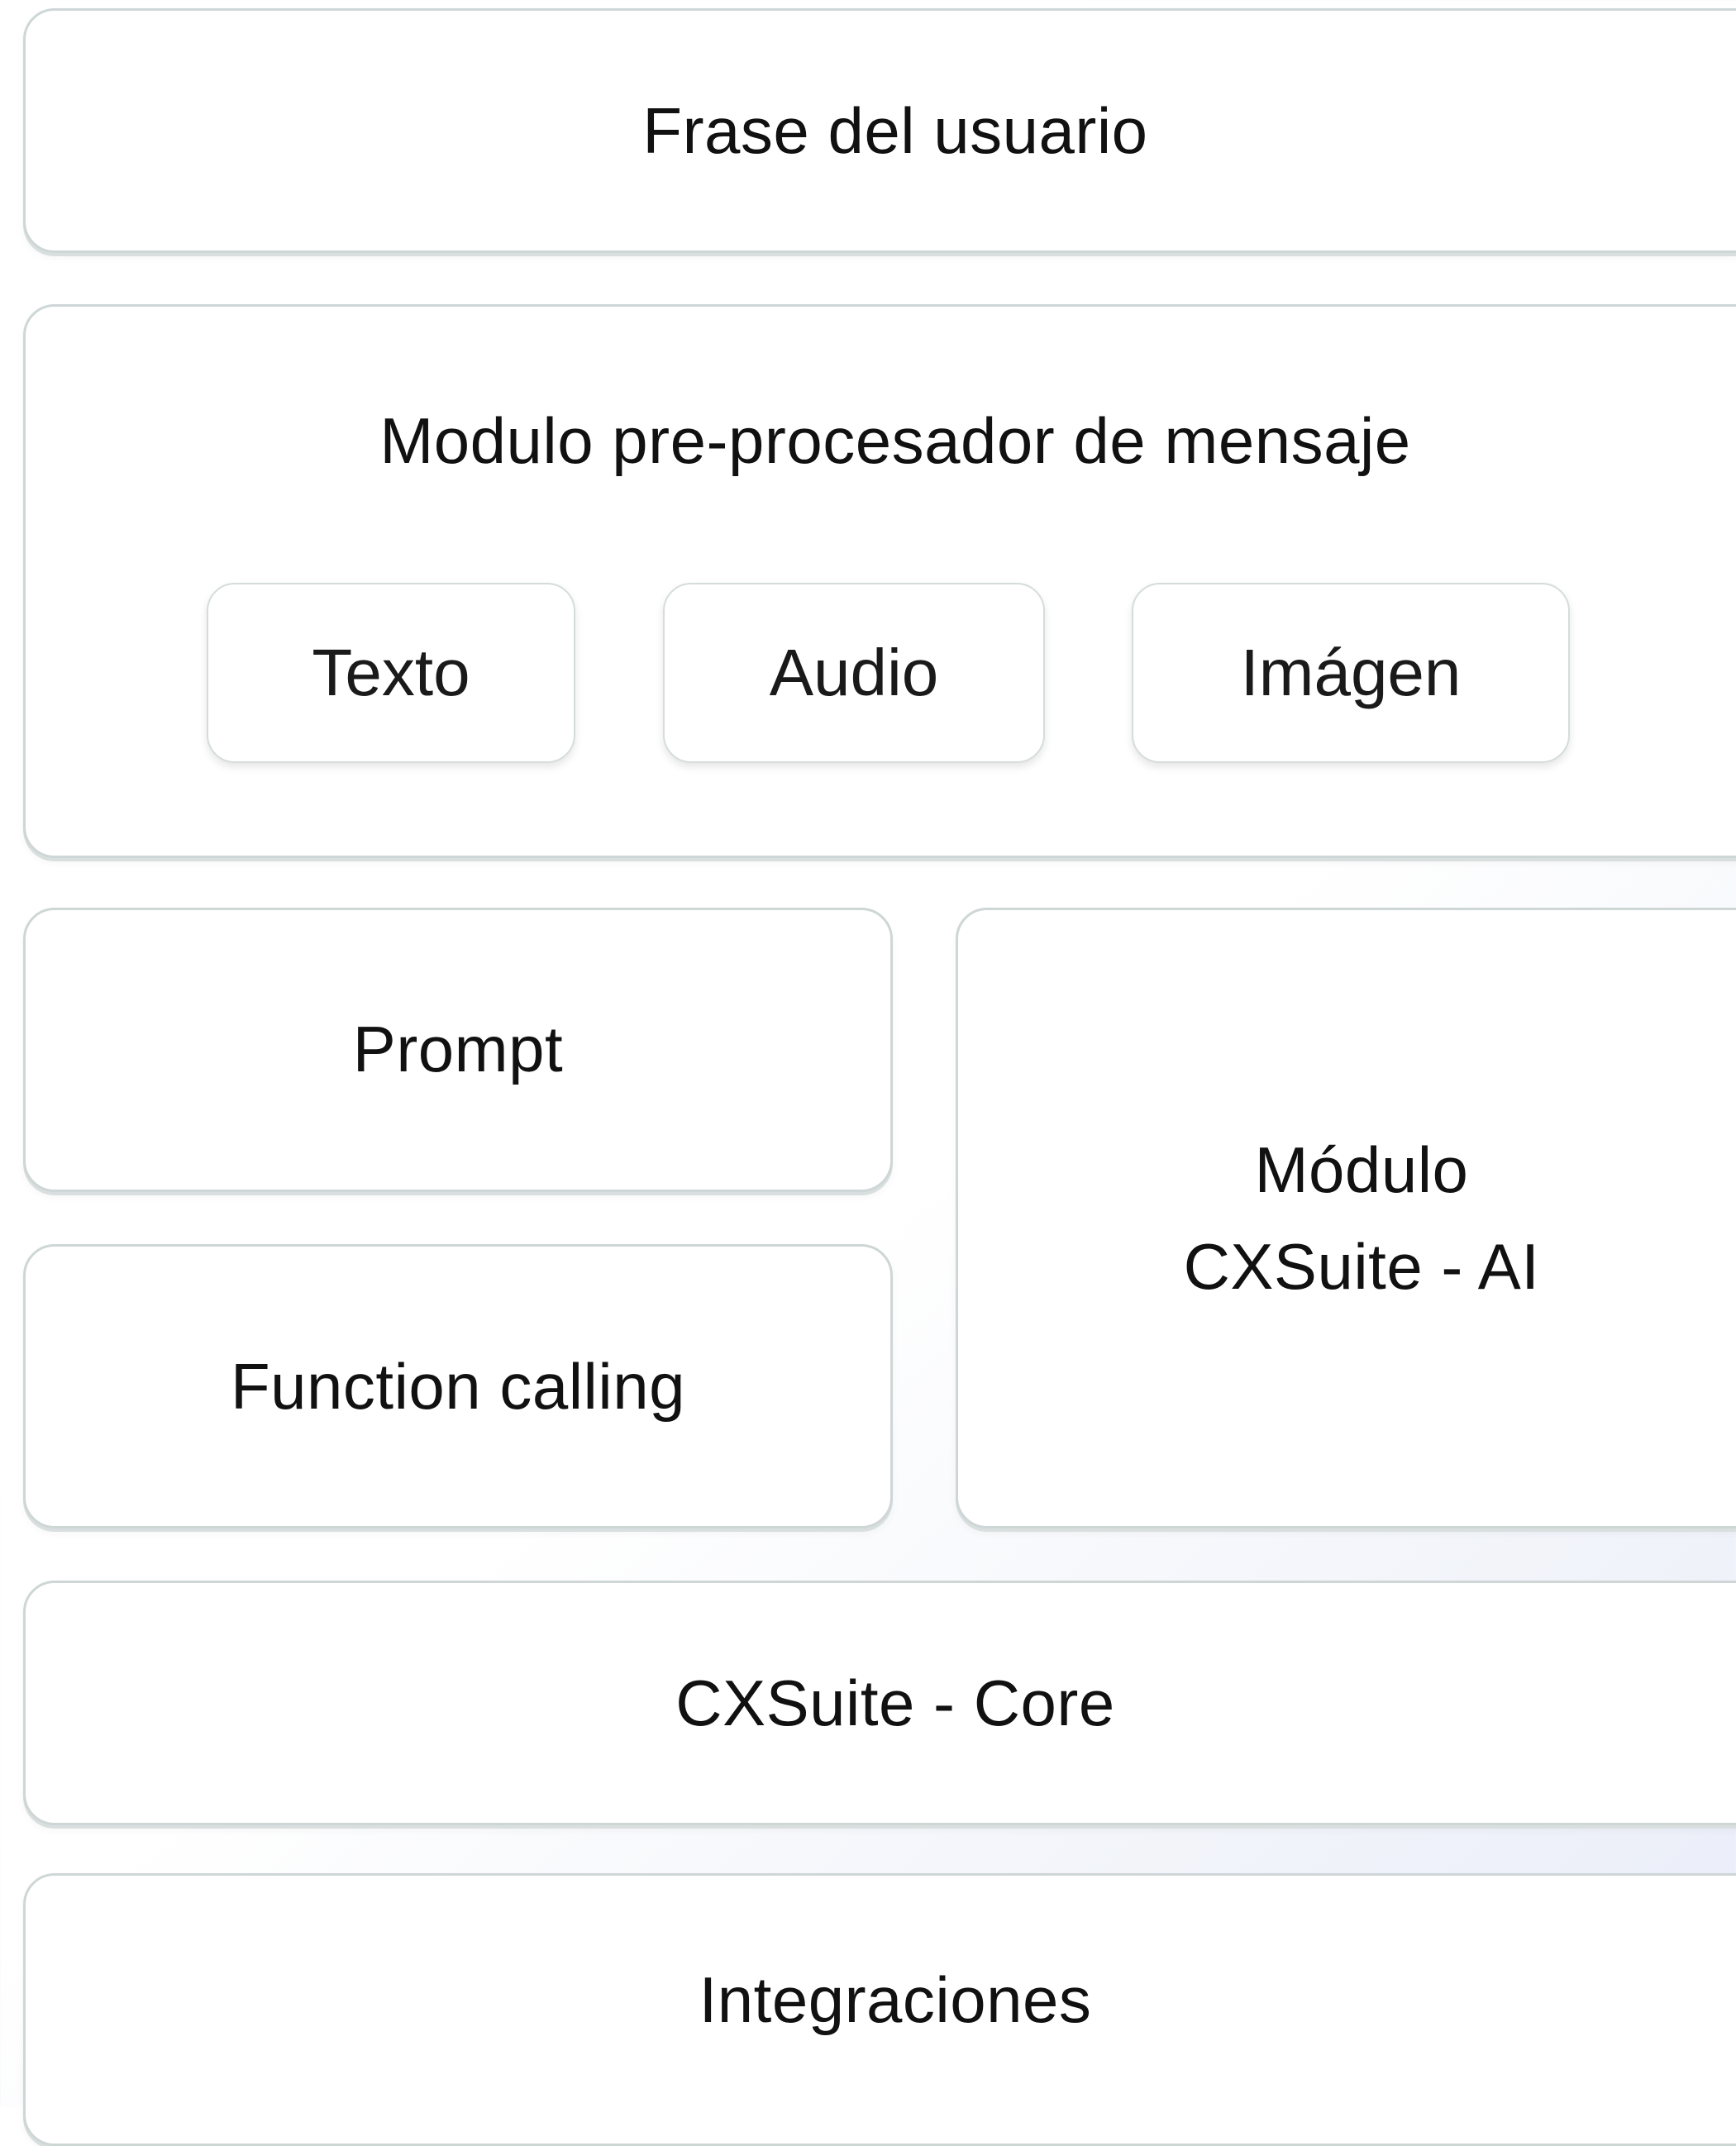  I want to click on preprocessor-title-wrap: Modulo pre-procesador de mensaje, so click(894, 441).